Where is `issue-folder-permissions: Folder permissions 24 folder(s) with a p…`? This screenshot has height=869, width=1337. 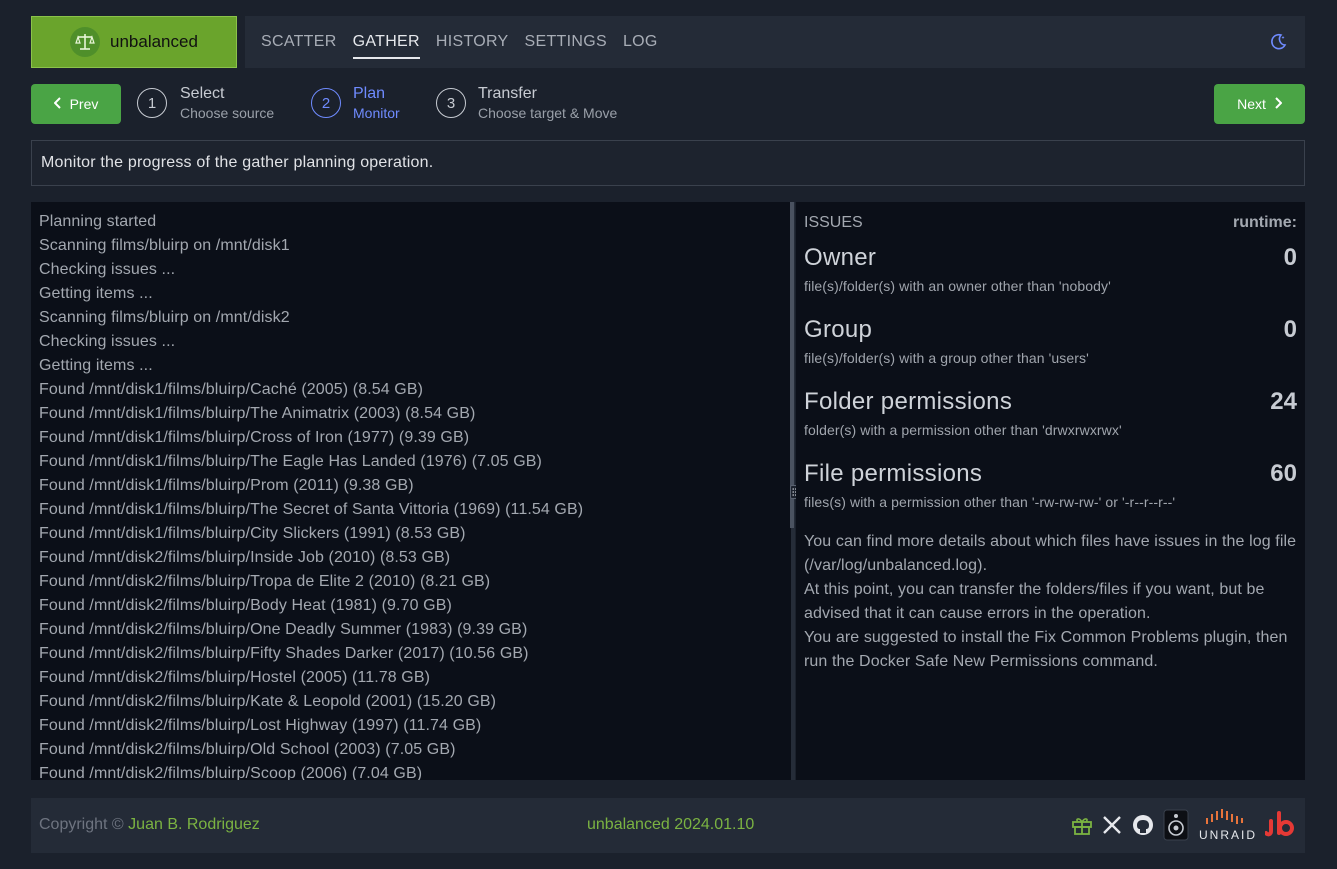 issue-folder-permissions: Folder permissions 24 folder(s) with a p… is located at coordinates (1050, 413).